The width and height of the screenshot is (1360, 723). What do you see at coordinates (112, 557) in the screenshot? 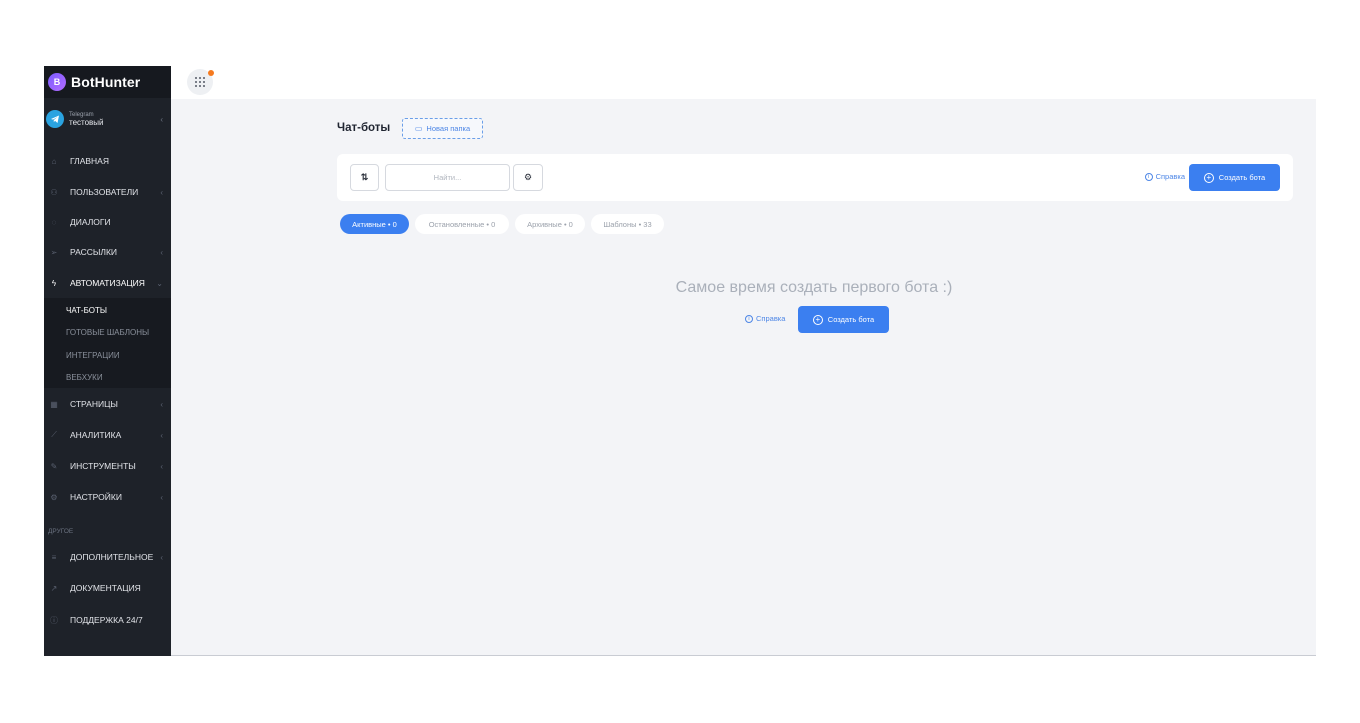
I see `sidebar-item-label: ДОПОЛНИТЕЛЬНОЕ` at bounding box center [112, 557].